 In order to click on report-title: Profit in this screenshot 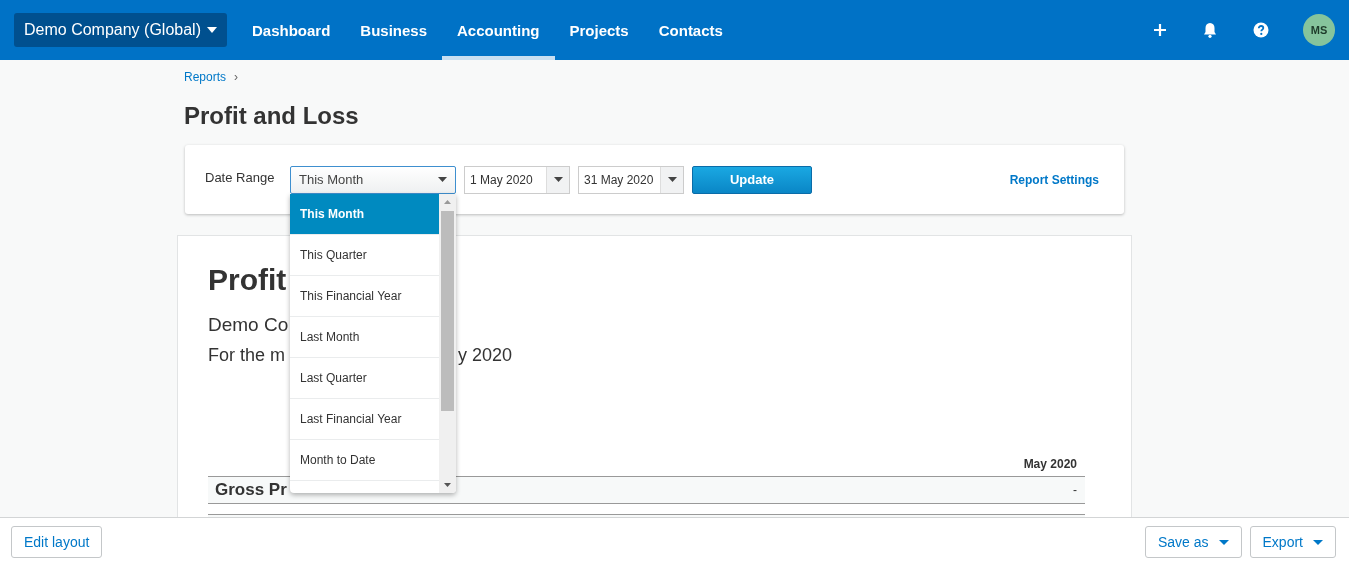, I will do `click(247, 280)`.